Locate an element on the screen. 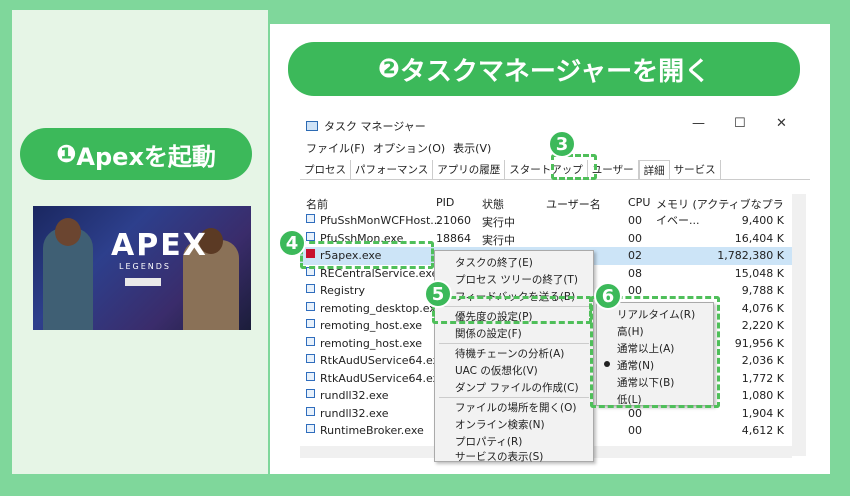 This screenshot has height=496, width=850. window-titlebar: タスク マネージャー is located at coordinates (366, 126).